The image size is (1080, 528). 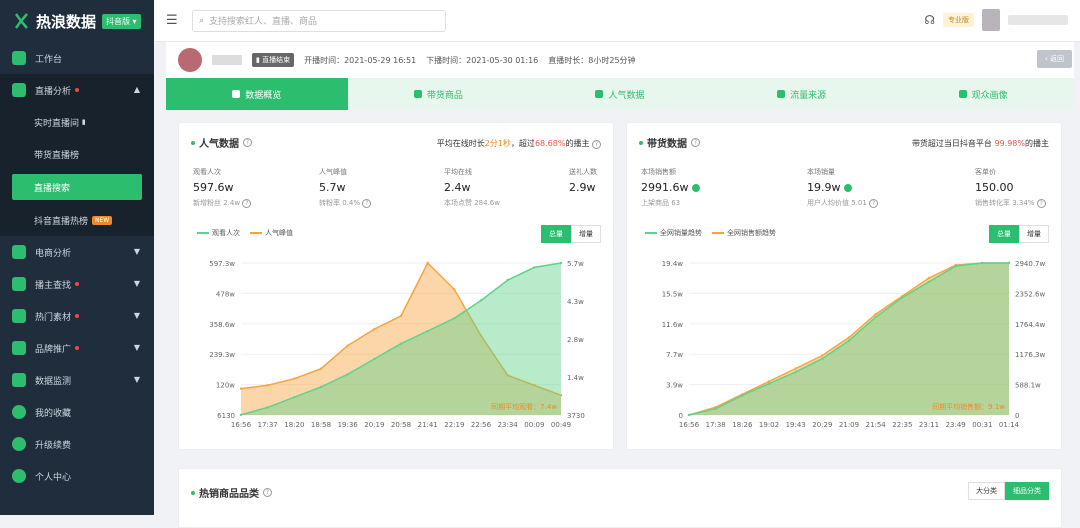 I want to click on stat-unit-price: 客单价 150.00 销售转化率 3.34% ?, so click(x=1010, y=187).